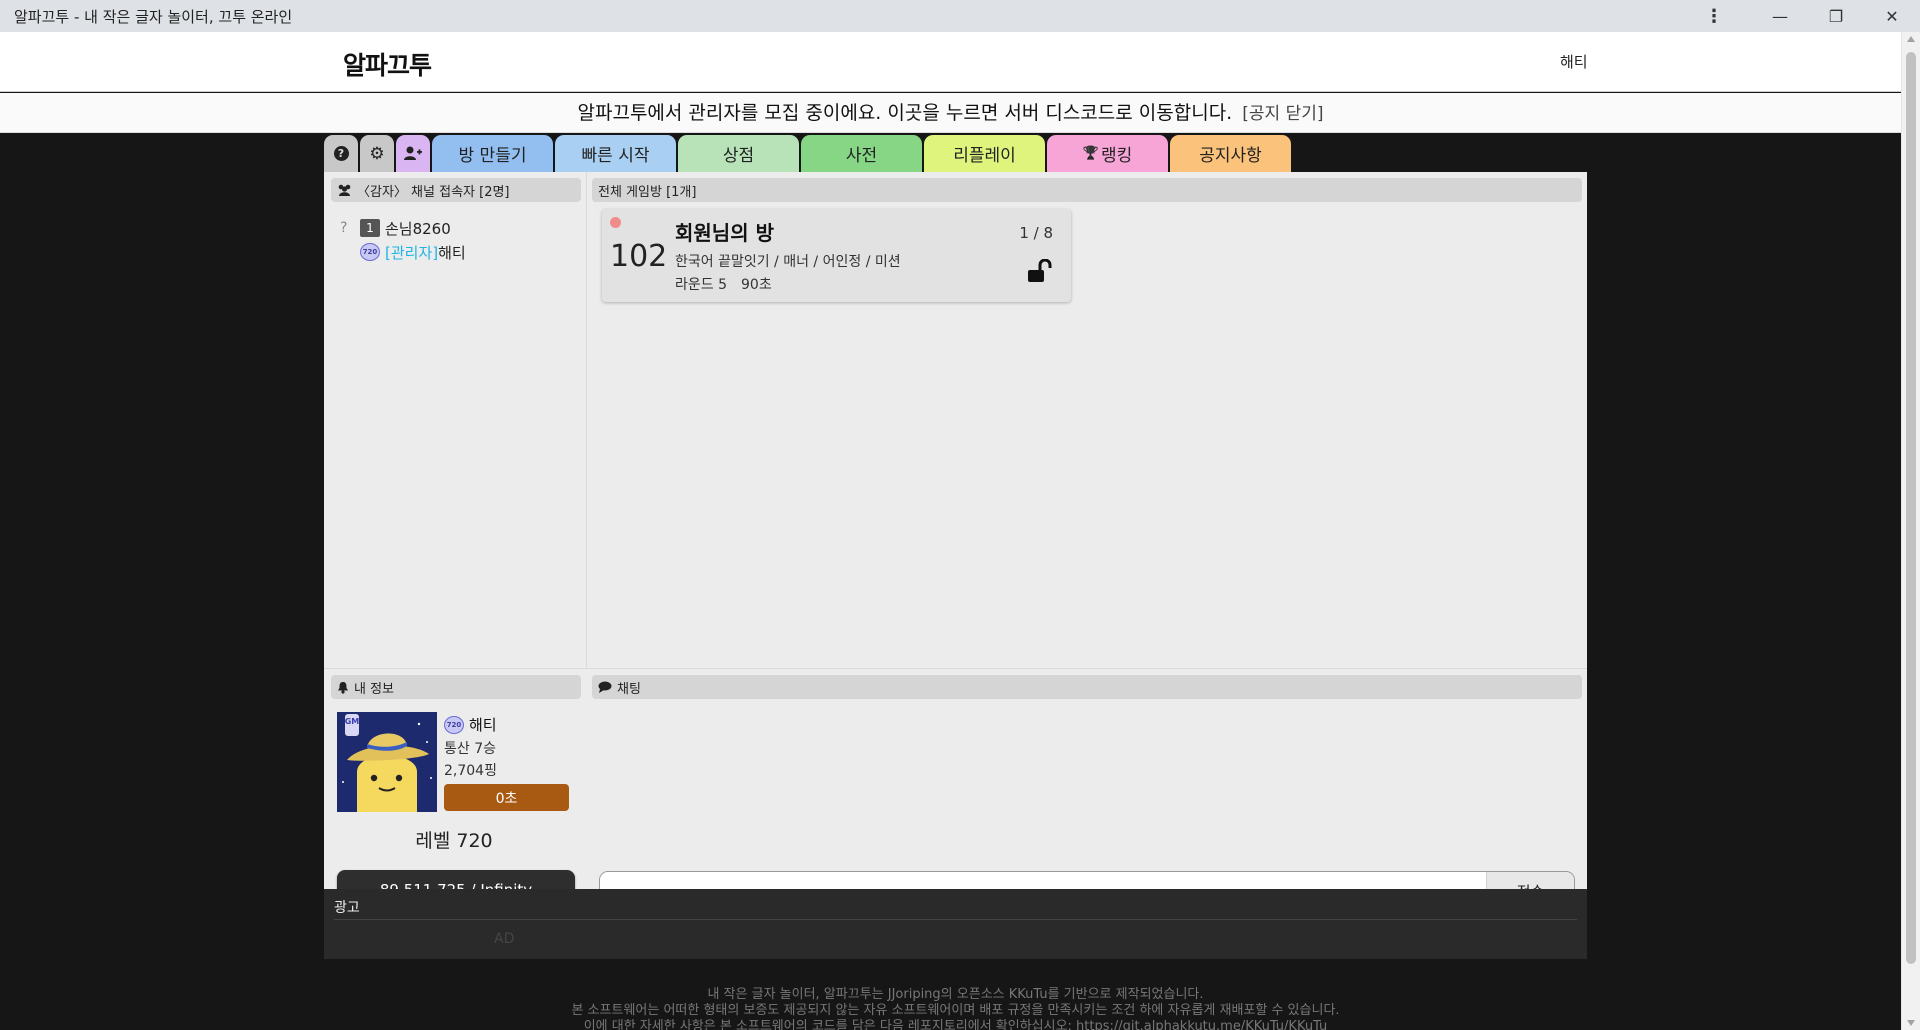 Image resolution: width=1920 pixels, height=1030 pixels. I want to click on my-level: 레벨 720, so click(454, 841).